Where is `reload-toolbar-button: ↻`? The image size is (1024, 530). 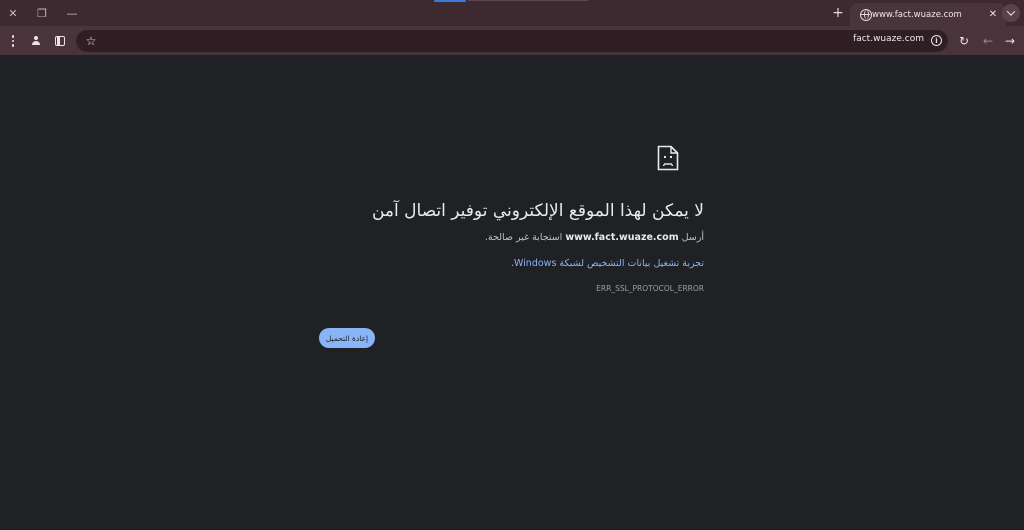
reload-toolbar-button: ↻ is located at coordinates (964, 41).